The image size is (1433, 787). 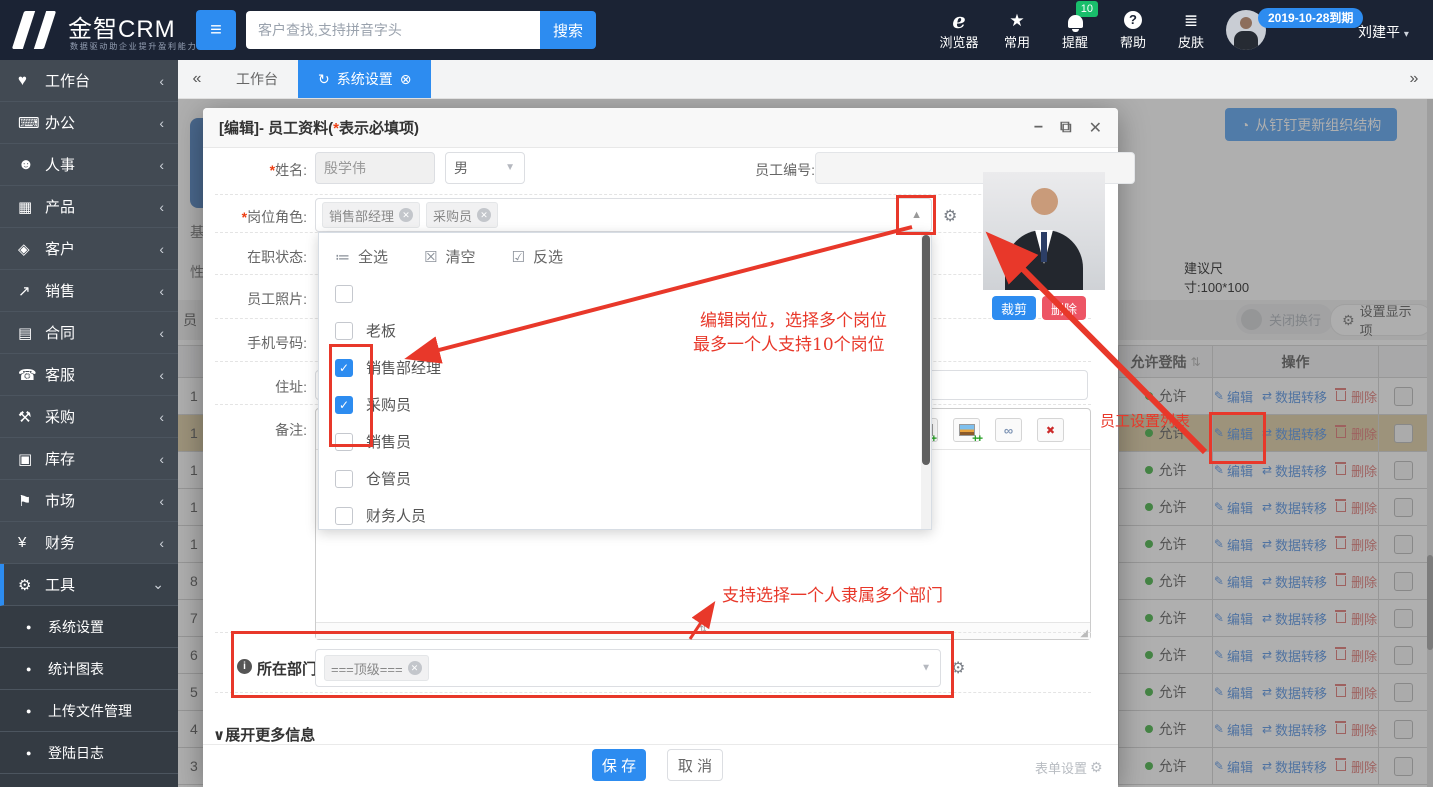 I want to click on sidebar-item: ⚙ 工具 ⌄, so click(x=89, y=585).